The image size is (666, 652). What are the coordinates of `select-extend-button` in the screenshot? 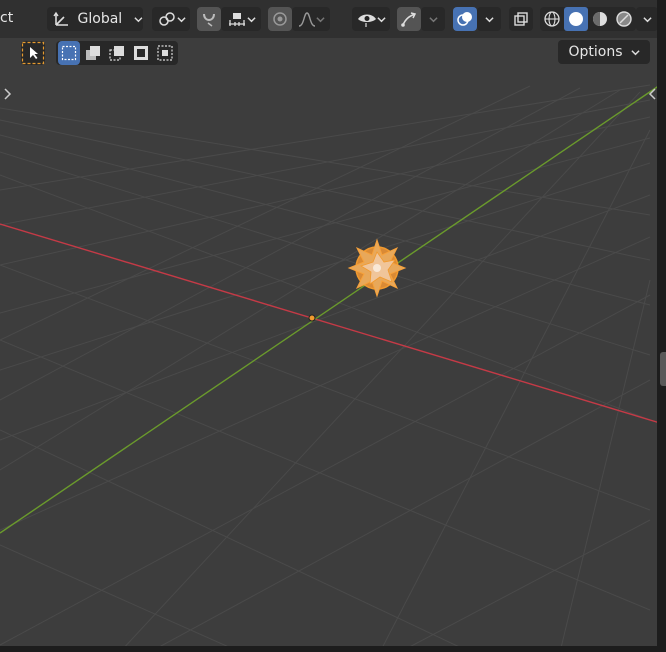 It's located at (93, 53).